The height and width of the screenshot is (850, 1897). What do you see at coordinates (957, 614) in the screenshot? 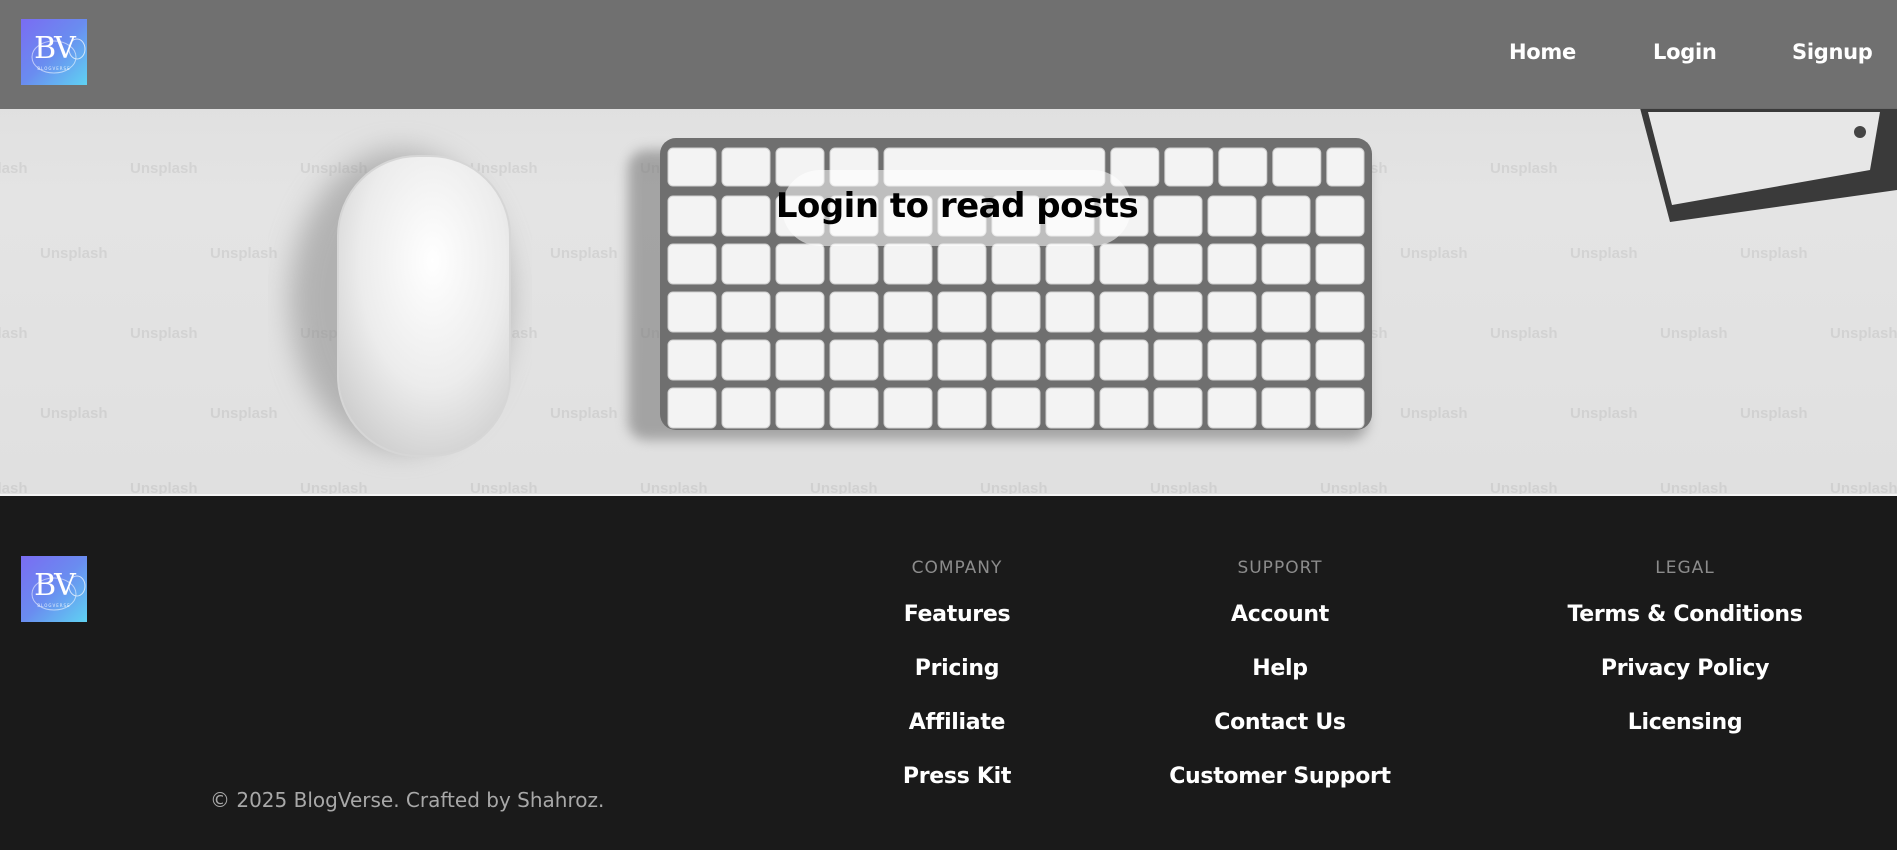
I see `footer-link-features: Features` at bounding box center [957, 614].